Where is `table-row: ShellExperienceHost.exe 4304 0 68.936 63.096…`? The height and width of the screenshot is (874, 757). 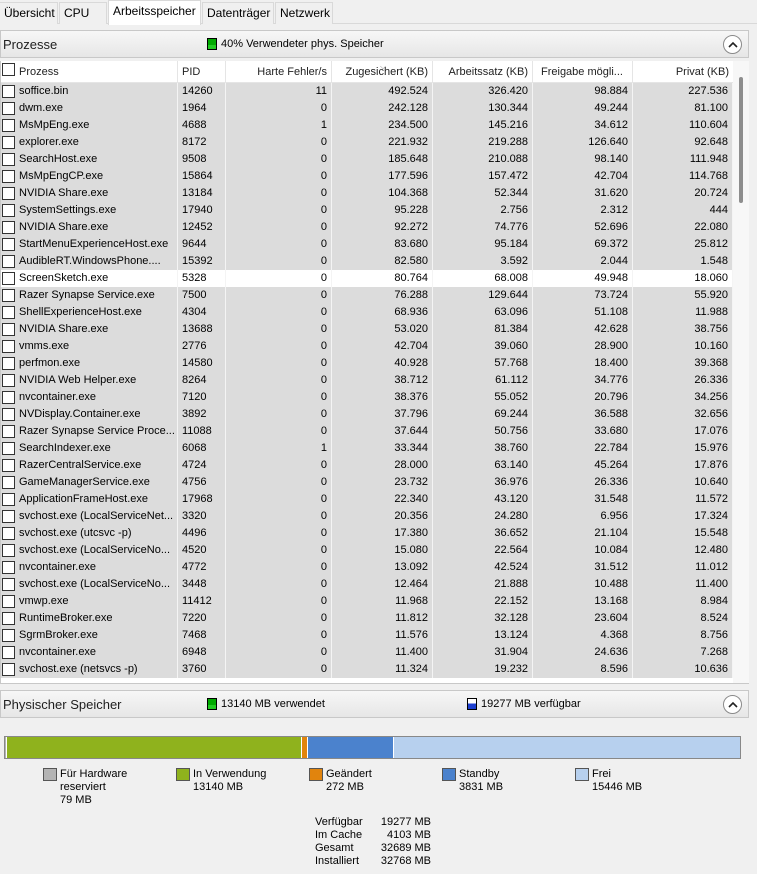 table-row: ShellExperienceHost.exe 4304 0 68.936 63.096… is located at coordinates (367, 312).